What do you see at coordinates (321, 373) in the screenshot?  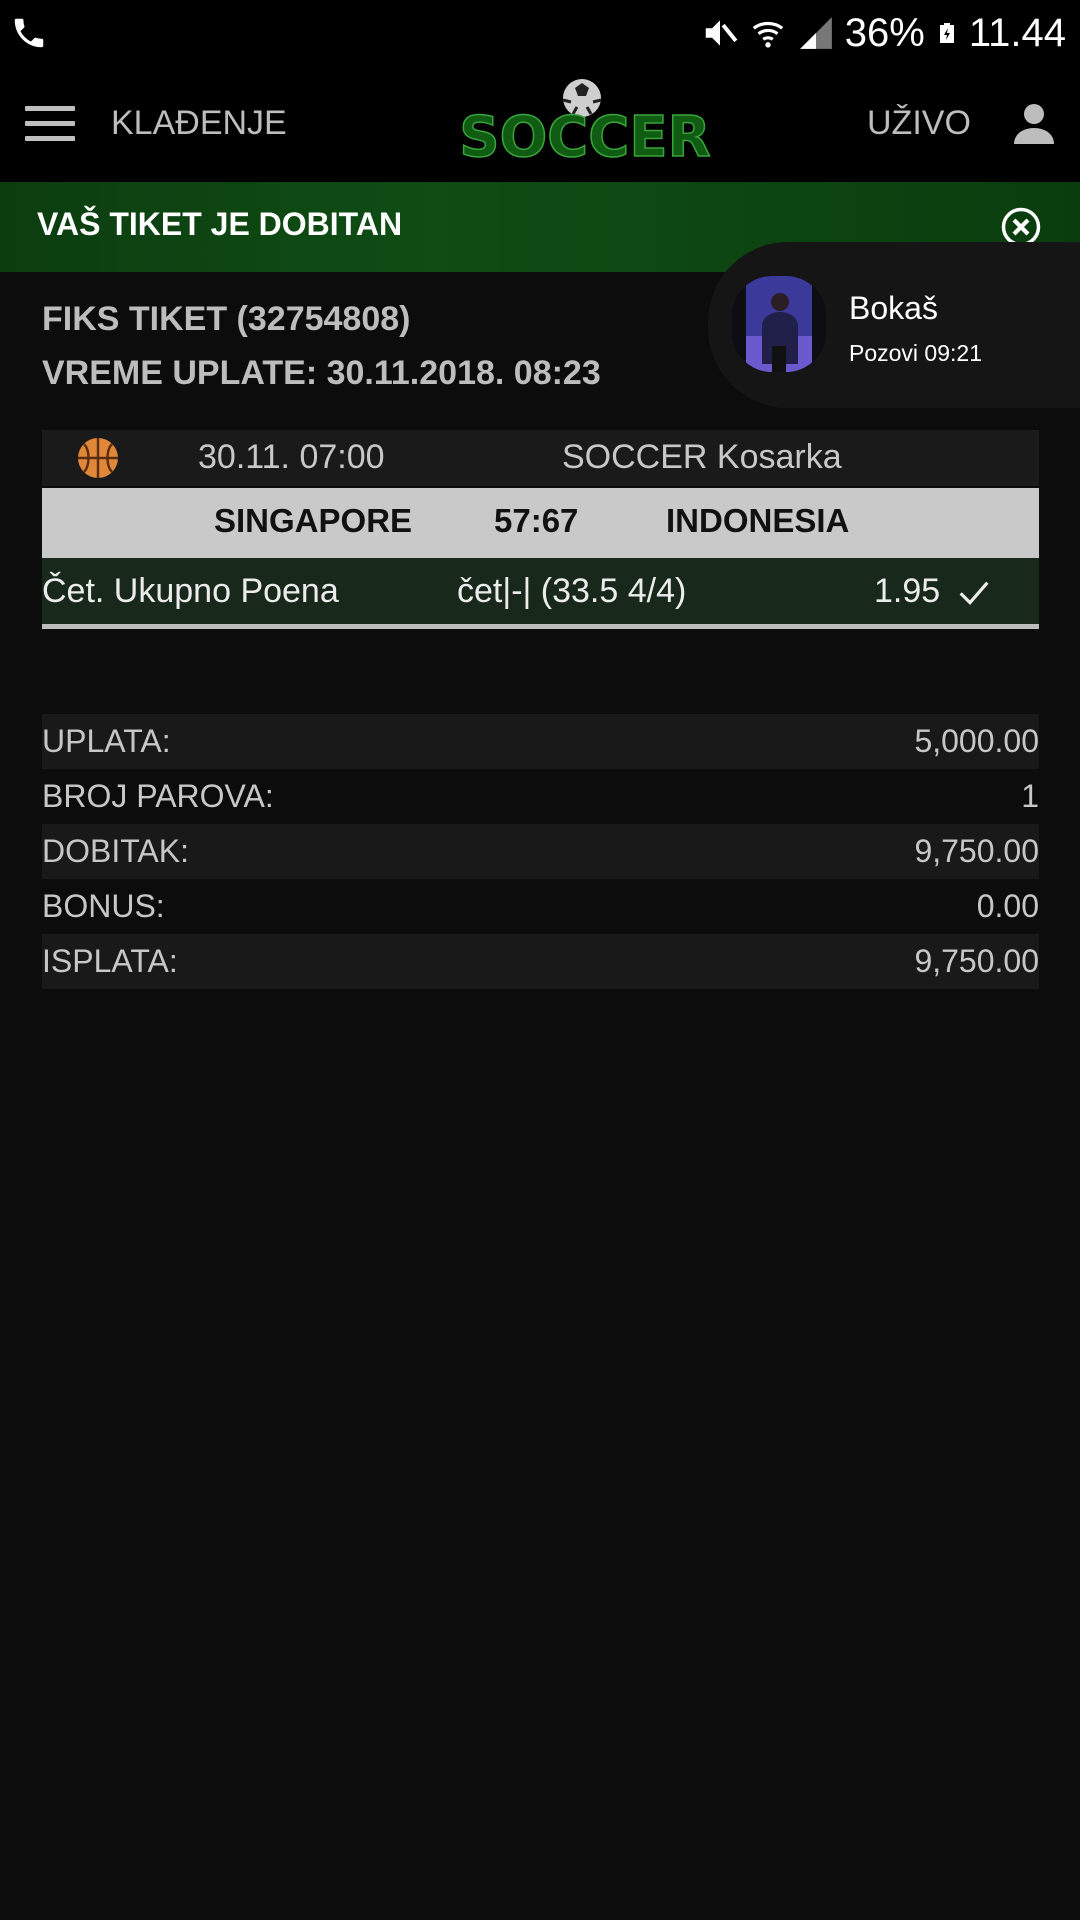 I see `ticket-payment-time: VREME UPLATE: 30.11.2018. 08:23` at bounding box center [321, 373].